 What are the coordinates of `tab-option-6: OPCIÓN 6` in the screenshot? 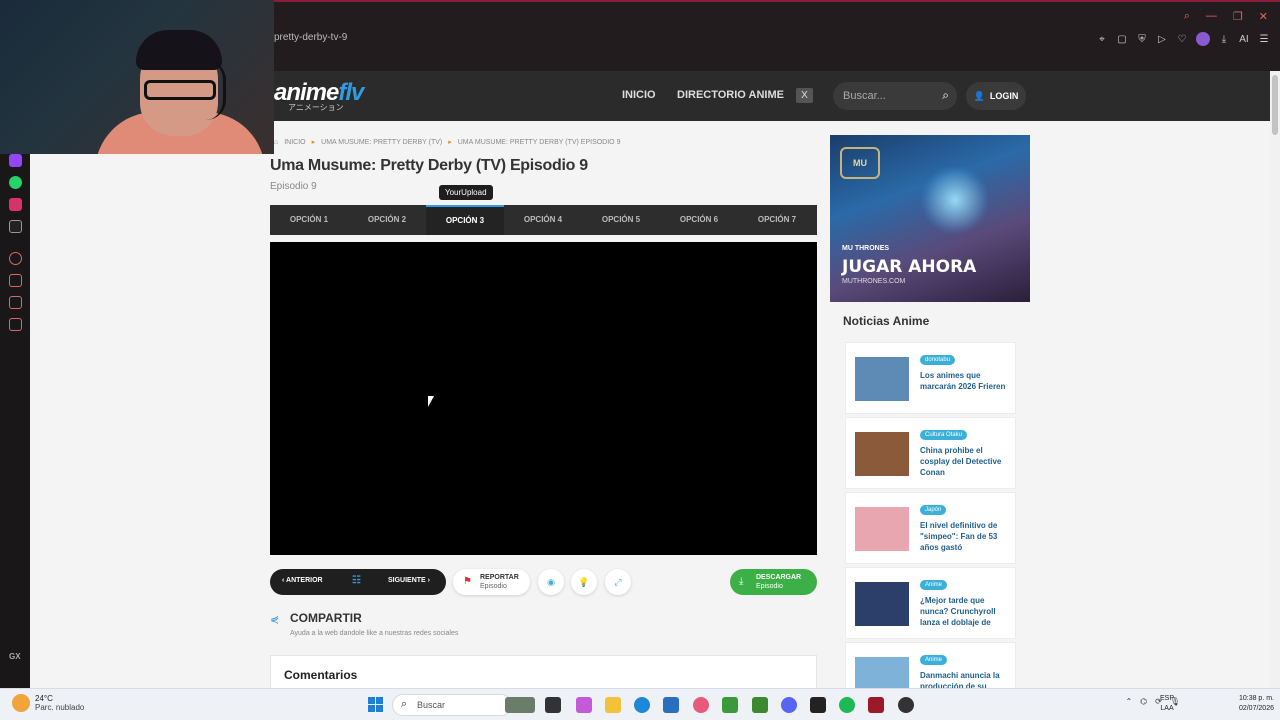 It's located at (699, 220).